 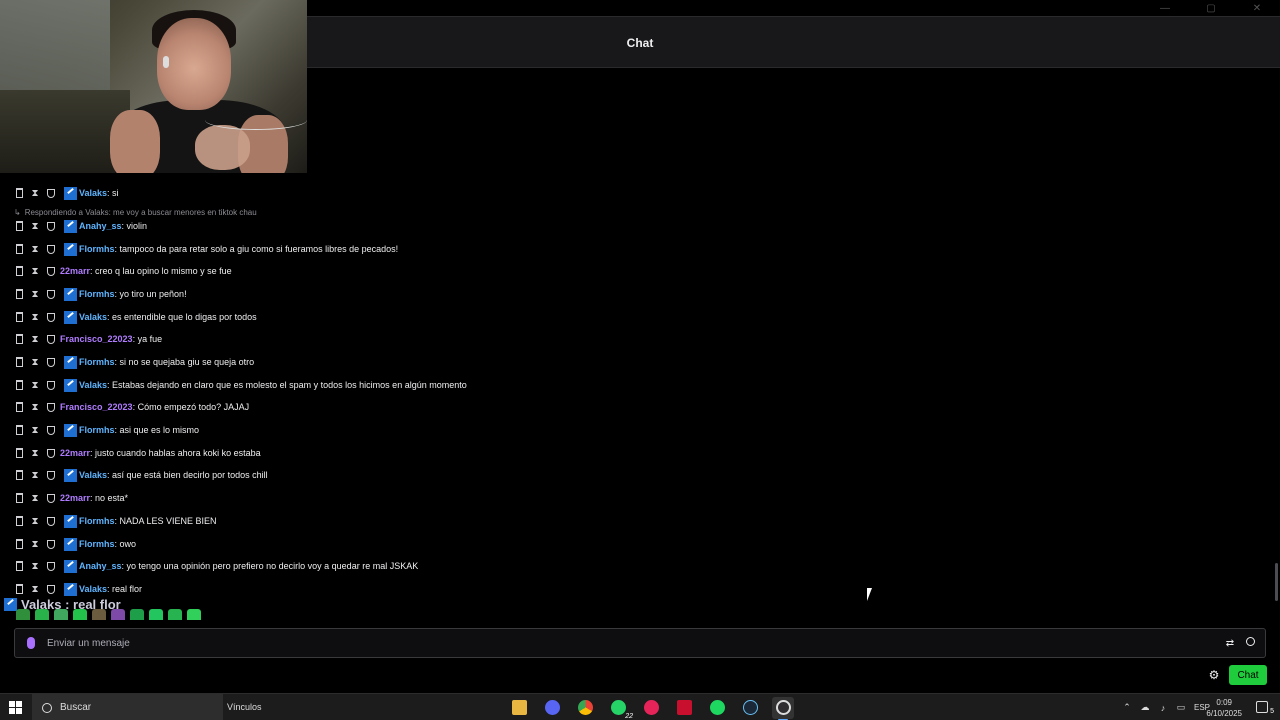 What do you see at coordinates (750, 708) in the screenshot?
I see `steam-icon` at bounding box center [750, 708].